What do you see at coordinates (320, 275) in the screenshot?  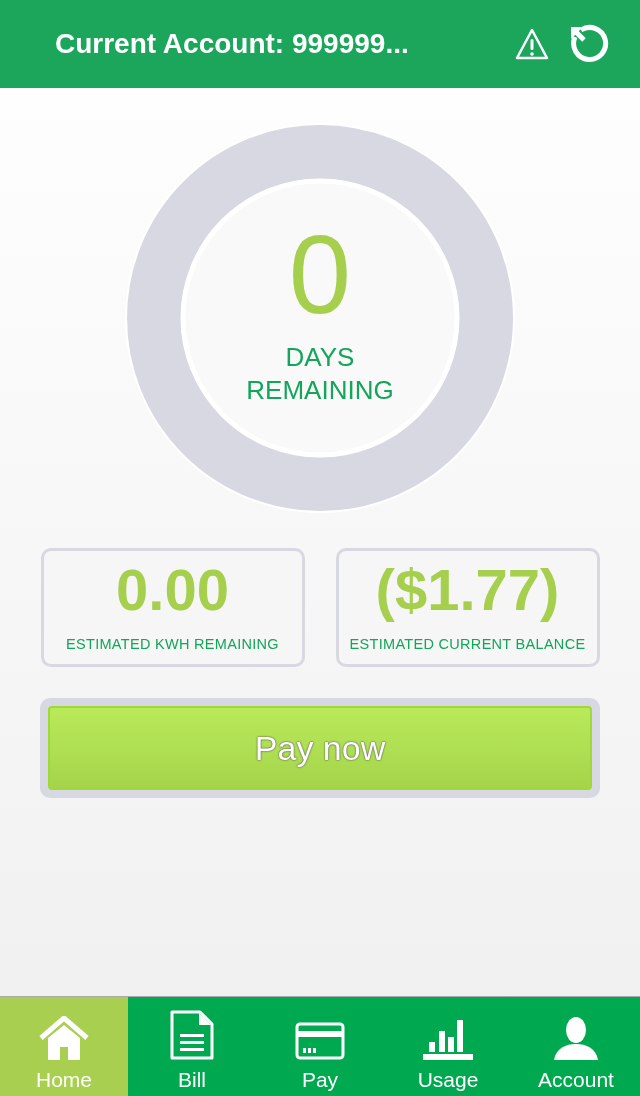 I see `days-value: 0` at bounding box center [320, 275].